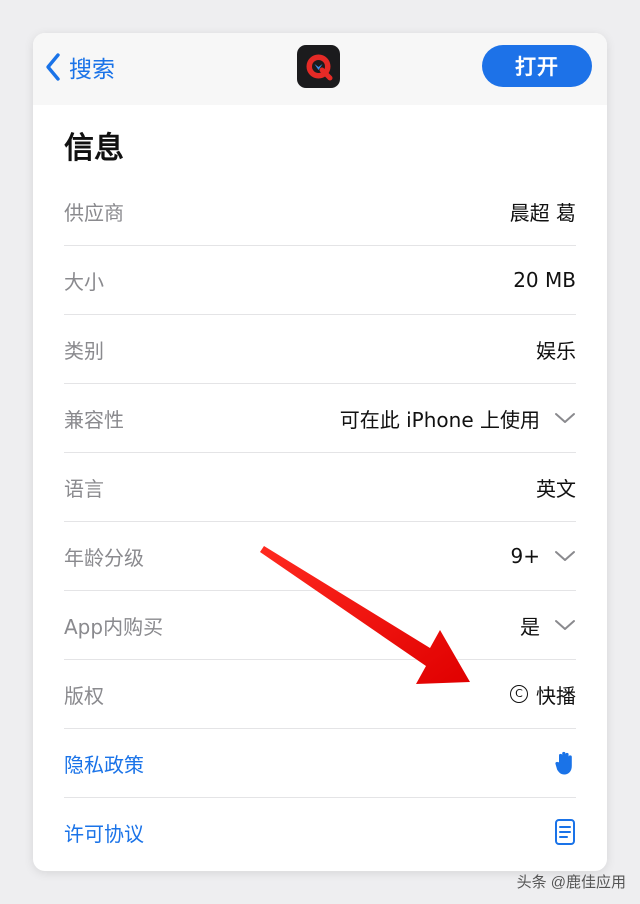 This screenshot has height=904, width=640. I want to click on row-label: 大小, so click(84, 281).